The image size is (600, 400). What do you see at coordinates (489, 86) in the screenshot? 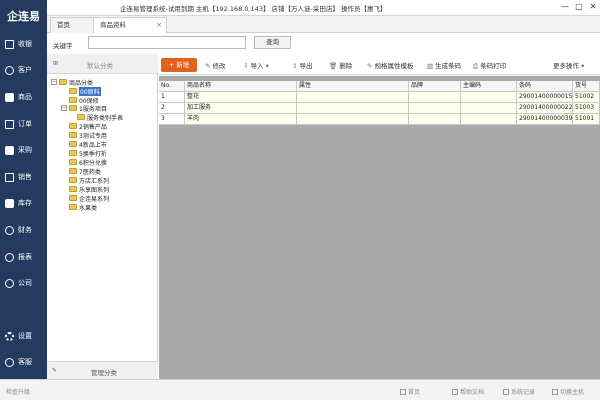
I see `column-header: 主编码` at bounding box center [489, 86].